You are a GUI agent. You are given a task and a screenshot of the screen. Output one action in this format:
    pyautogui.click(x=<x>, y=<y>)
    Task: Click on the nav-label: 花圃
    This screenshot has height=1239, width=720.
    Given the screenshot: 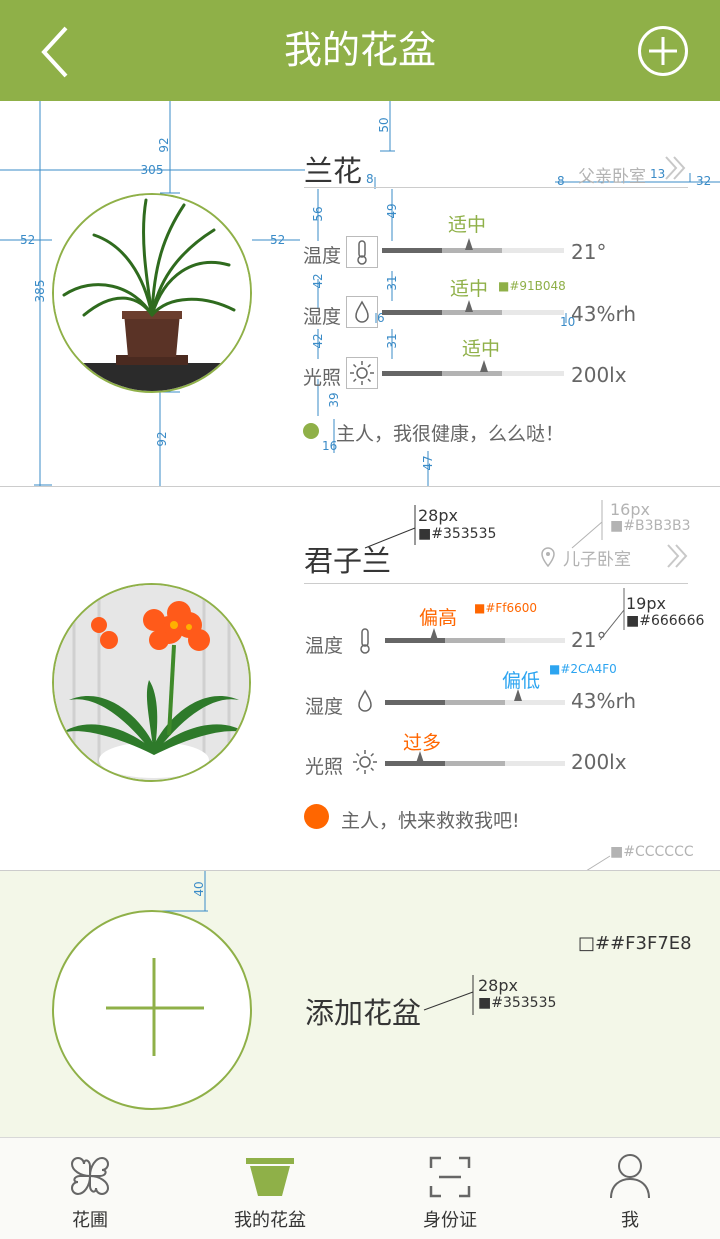 What is the action you would take?
    pyautogui.click(x=90, y=1220)
    